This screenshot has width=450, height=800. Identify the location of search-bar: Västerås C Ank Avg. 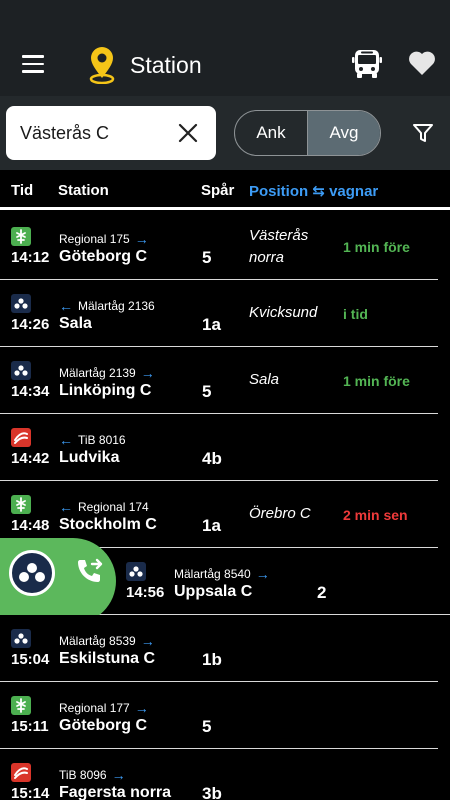
(225, 133).